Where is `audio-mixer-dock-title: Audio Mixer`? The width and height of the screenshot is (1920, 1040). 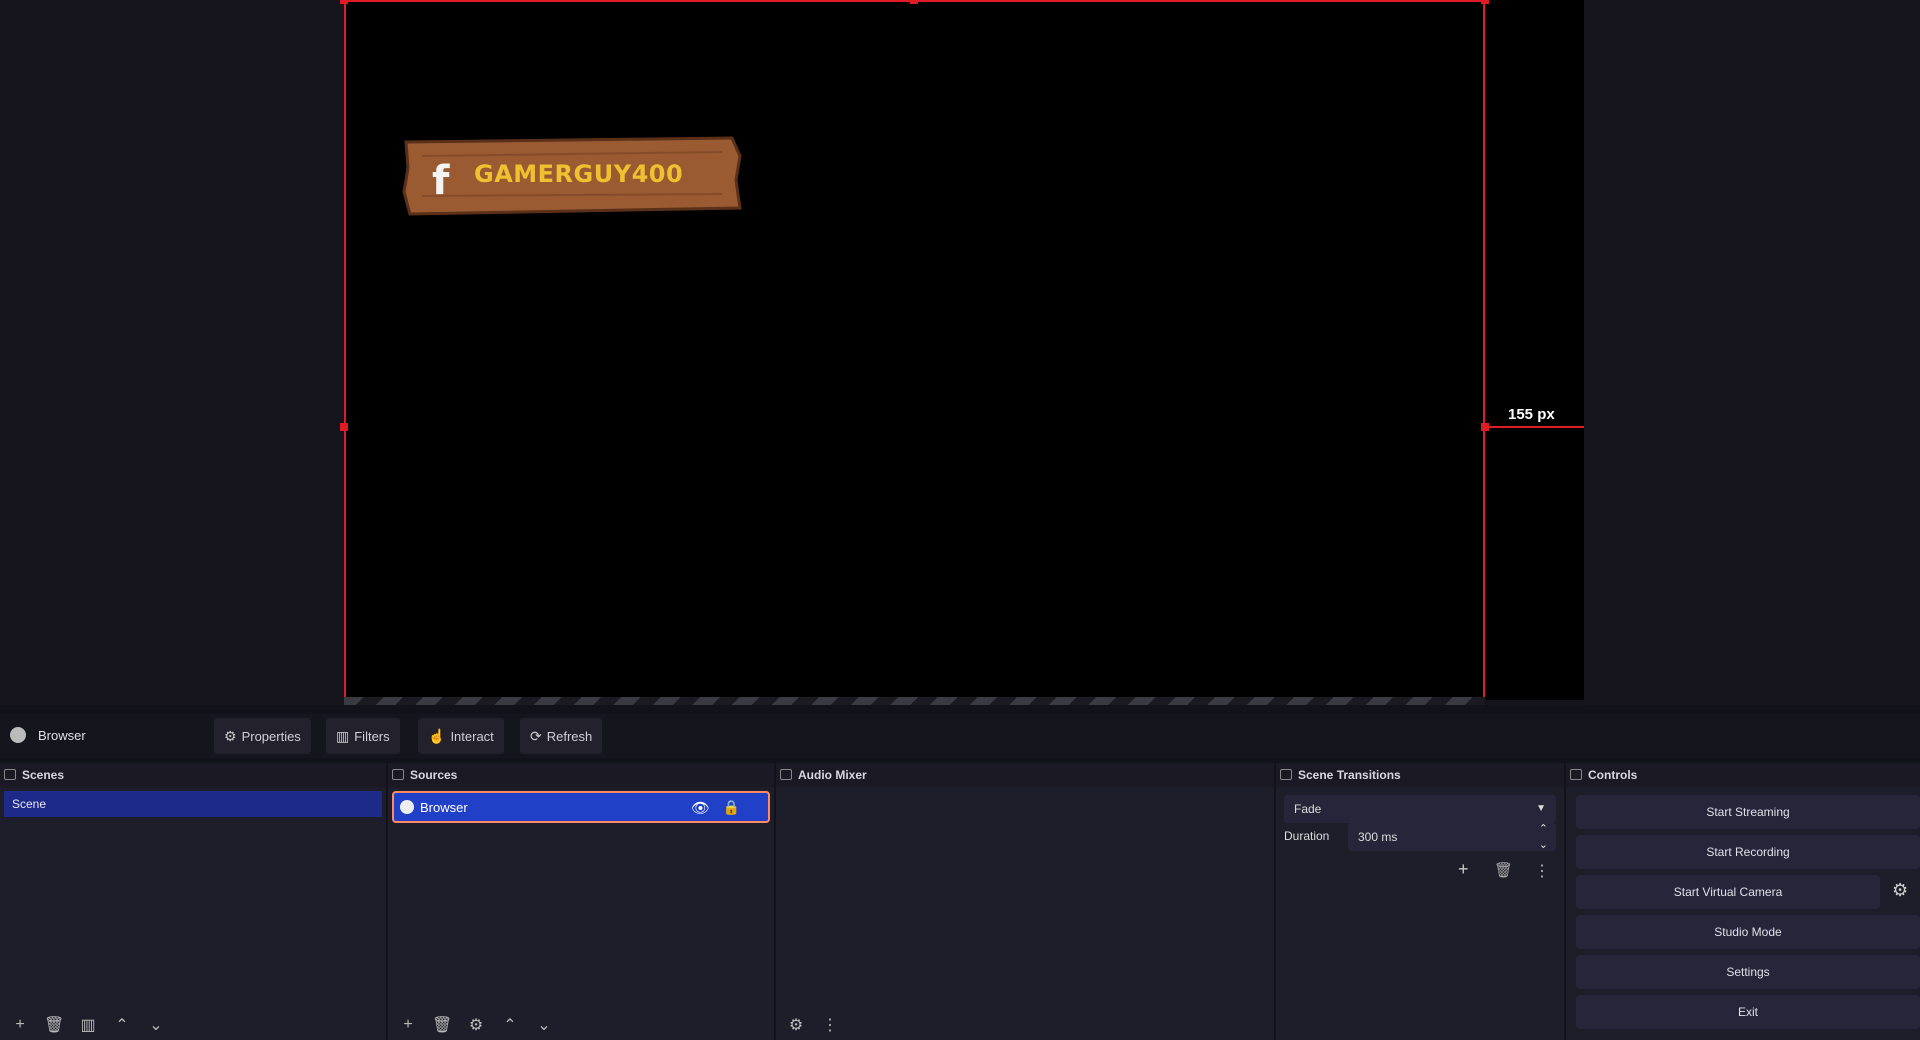 audio-mixer-dock-title: Audio Mixer is located at coordinates (1025, 775).